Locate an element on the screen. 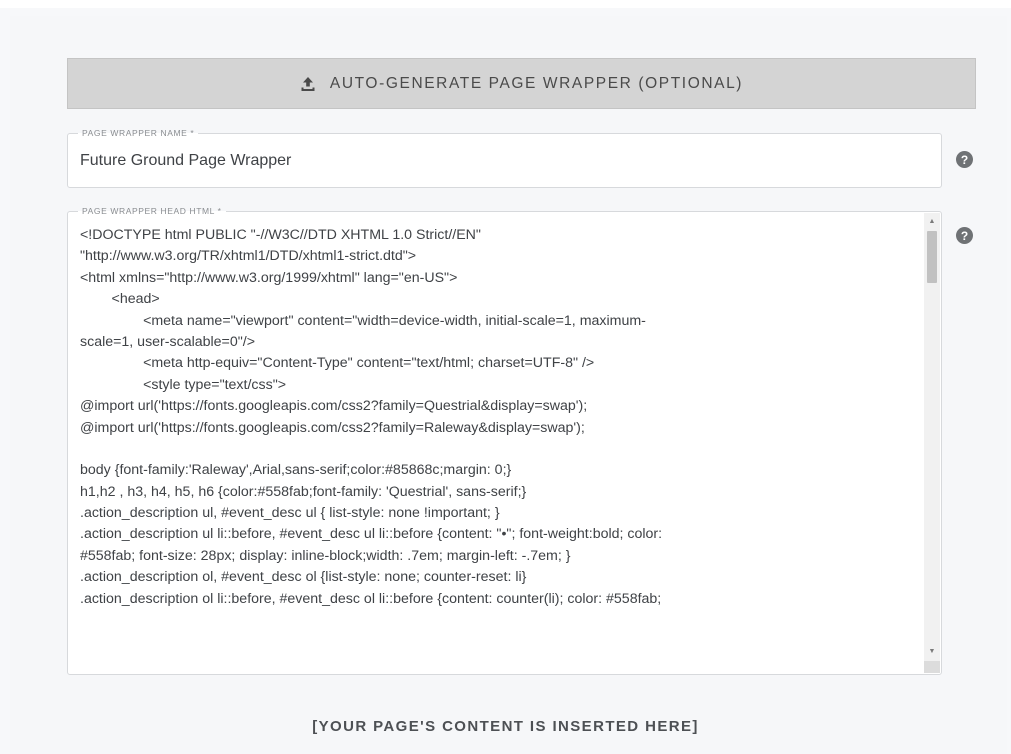 This screenshot has height=754, width=1011. scroll-thumb is located at coordinates (932, 257).